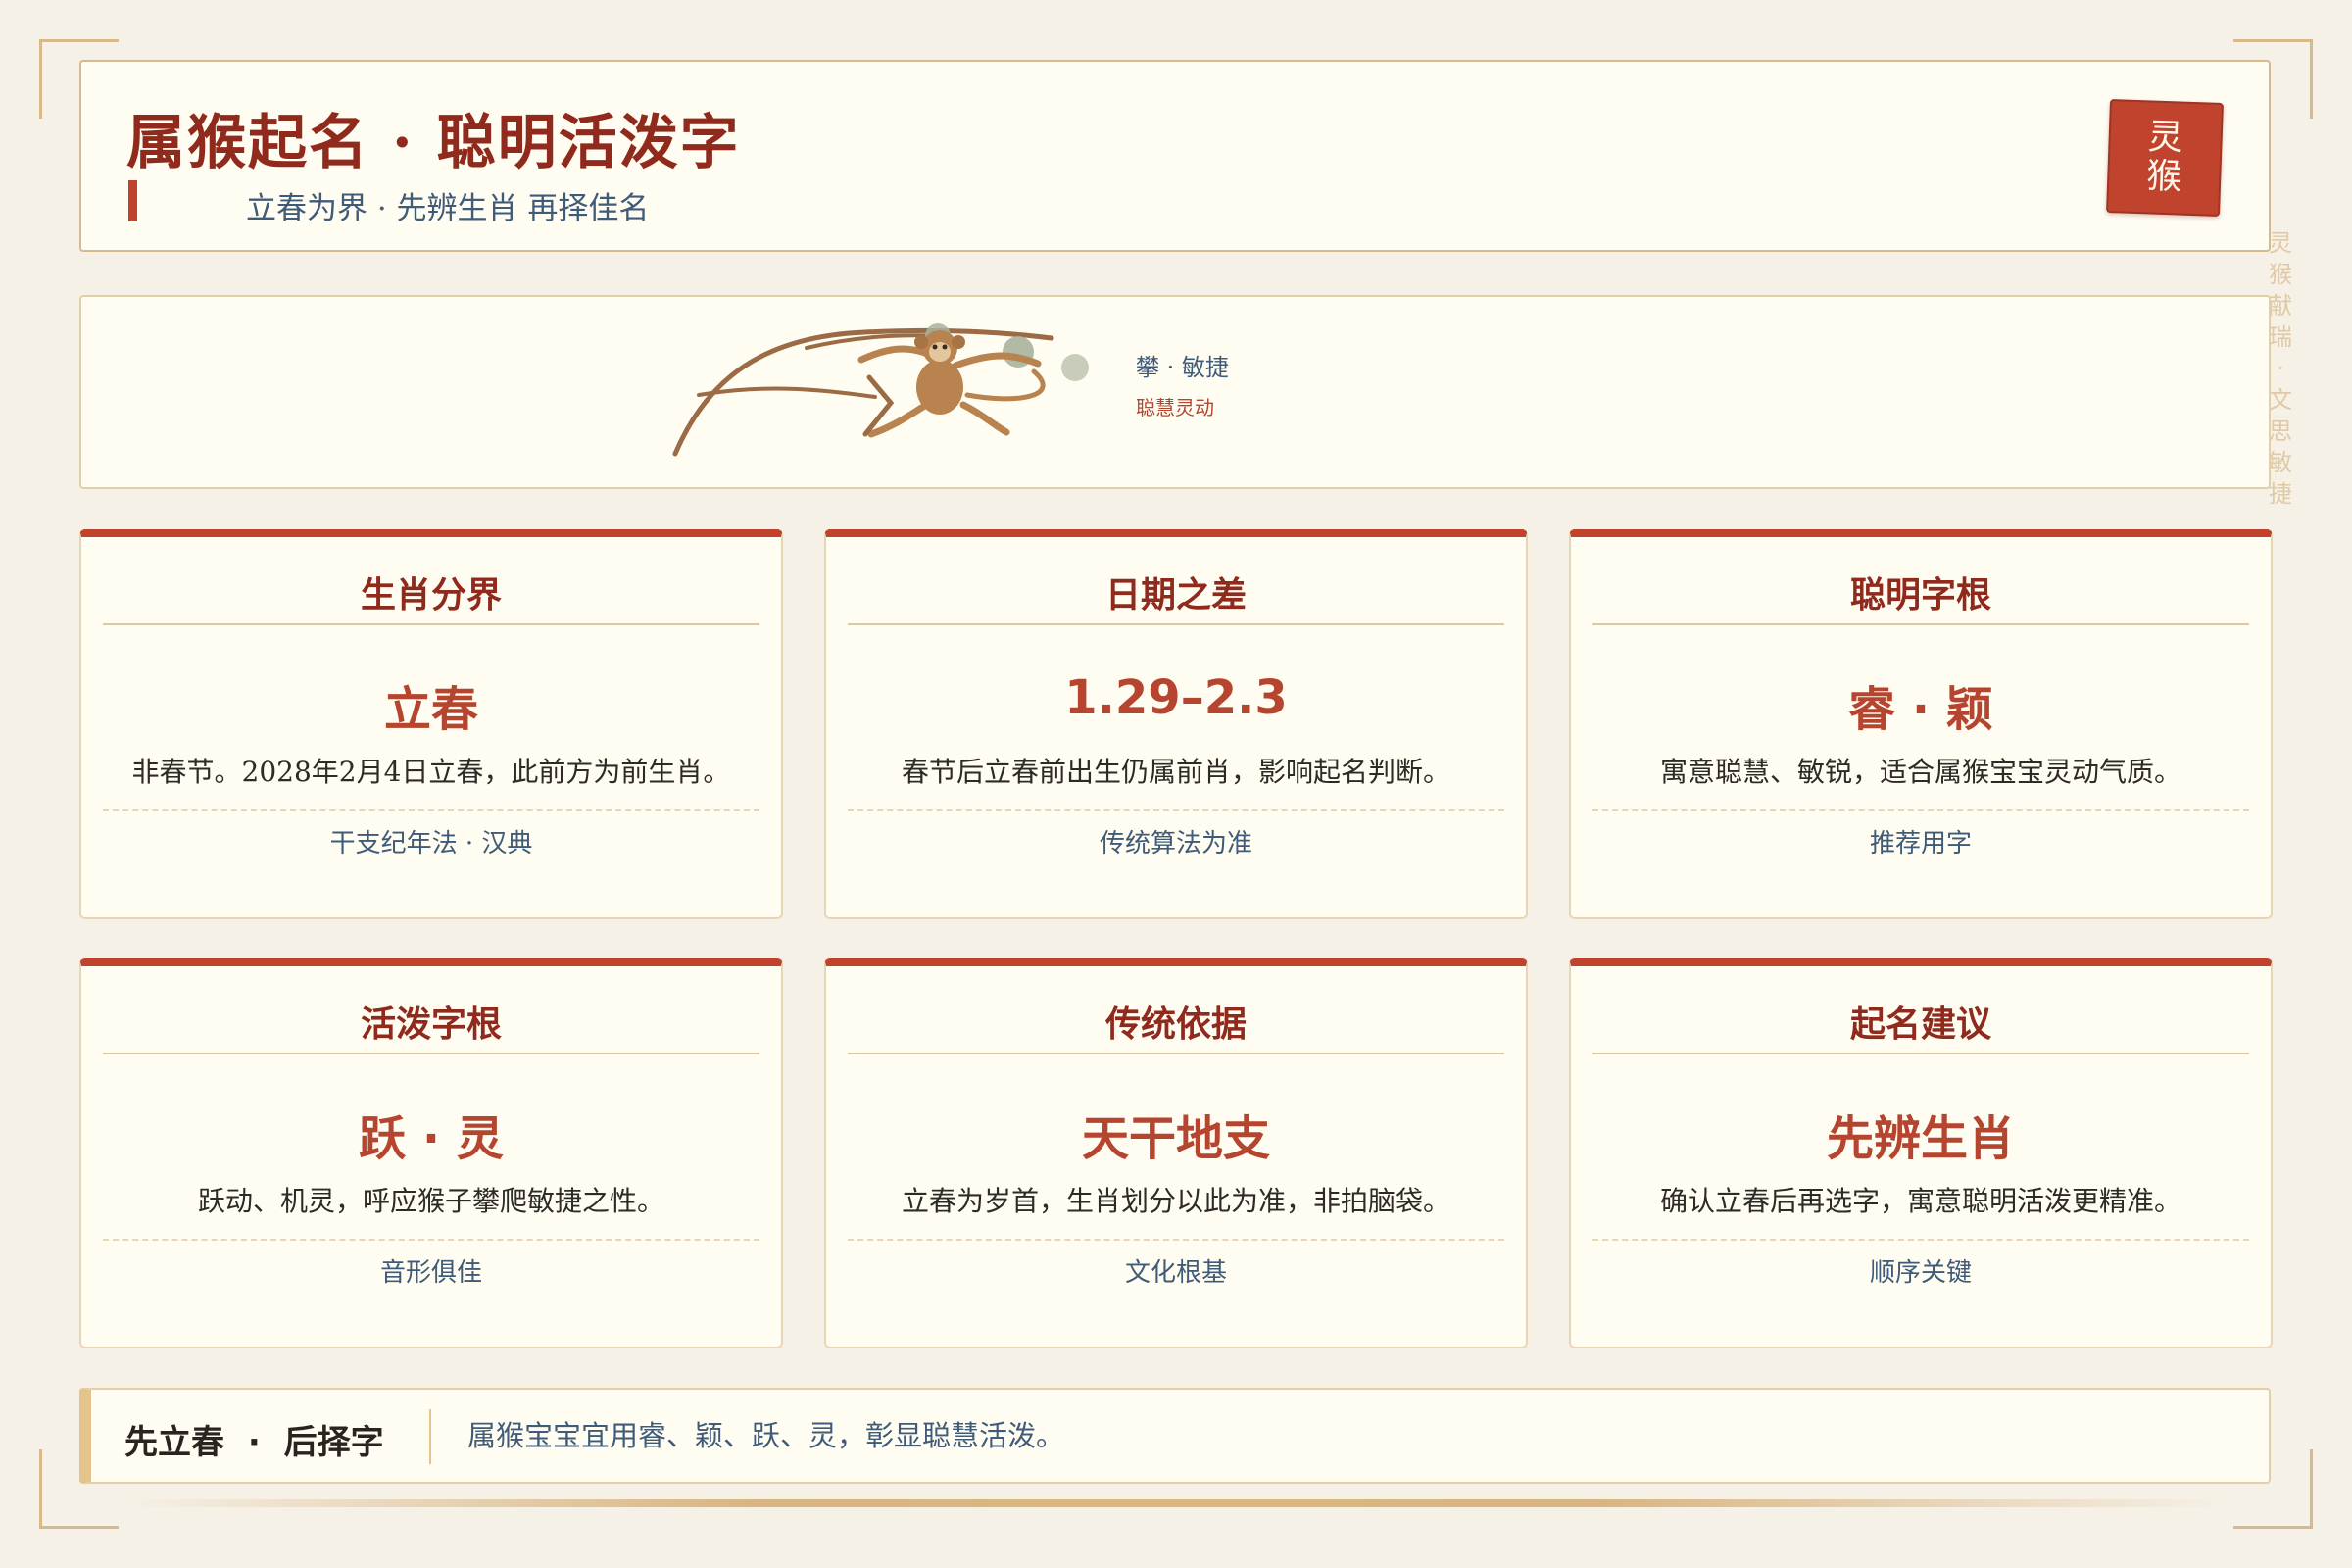 The width and height of the screenshot is (2352, 1568). Describe the element at coordinates (766, 1435) in the screenshot. I see `summary-text: 属猴宝宝宜用睿、颖、跃、灵，彰显聪慧活泼。` at that location.